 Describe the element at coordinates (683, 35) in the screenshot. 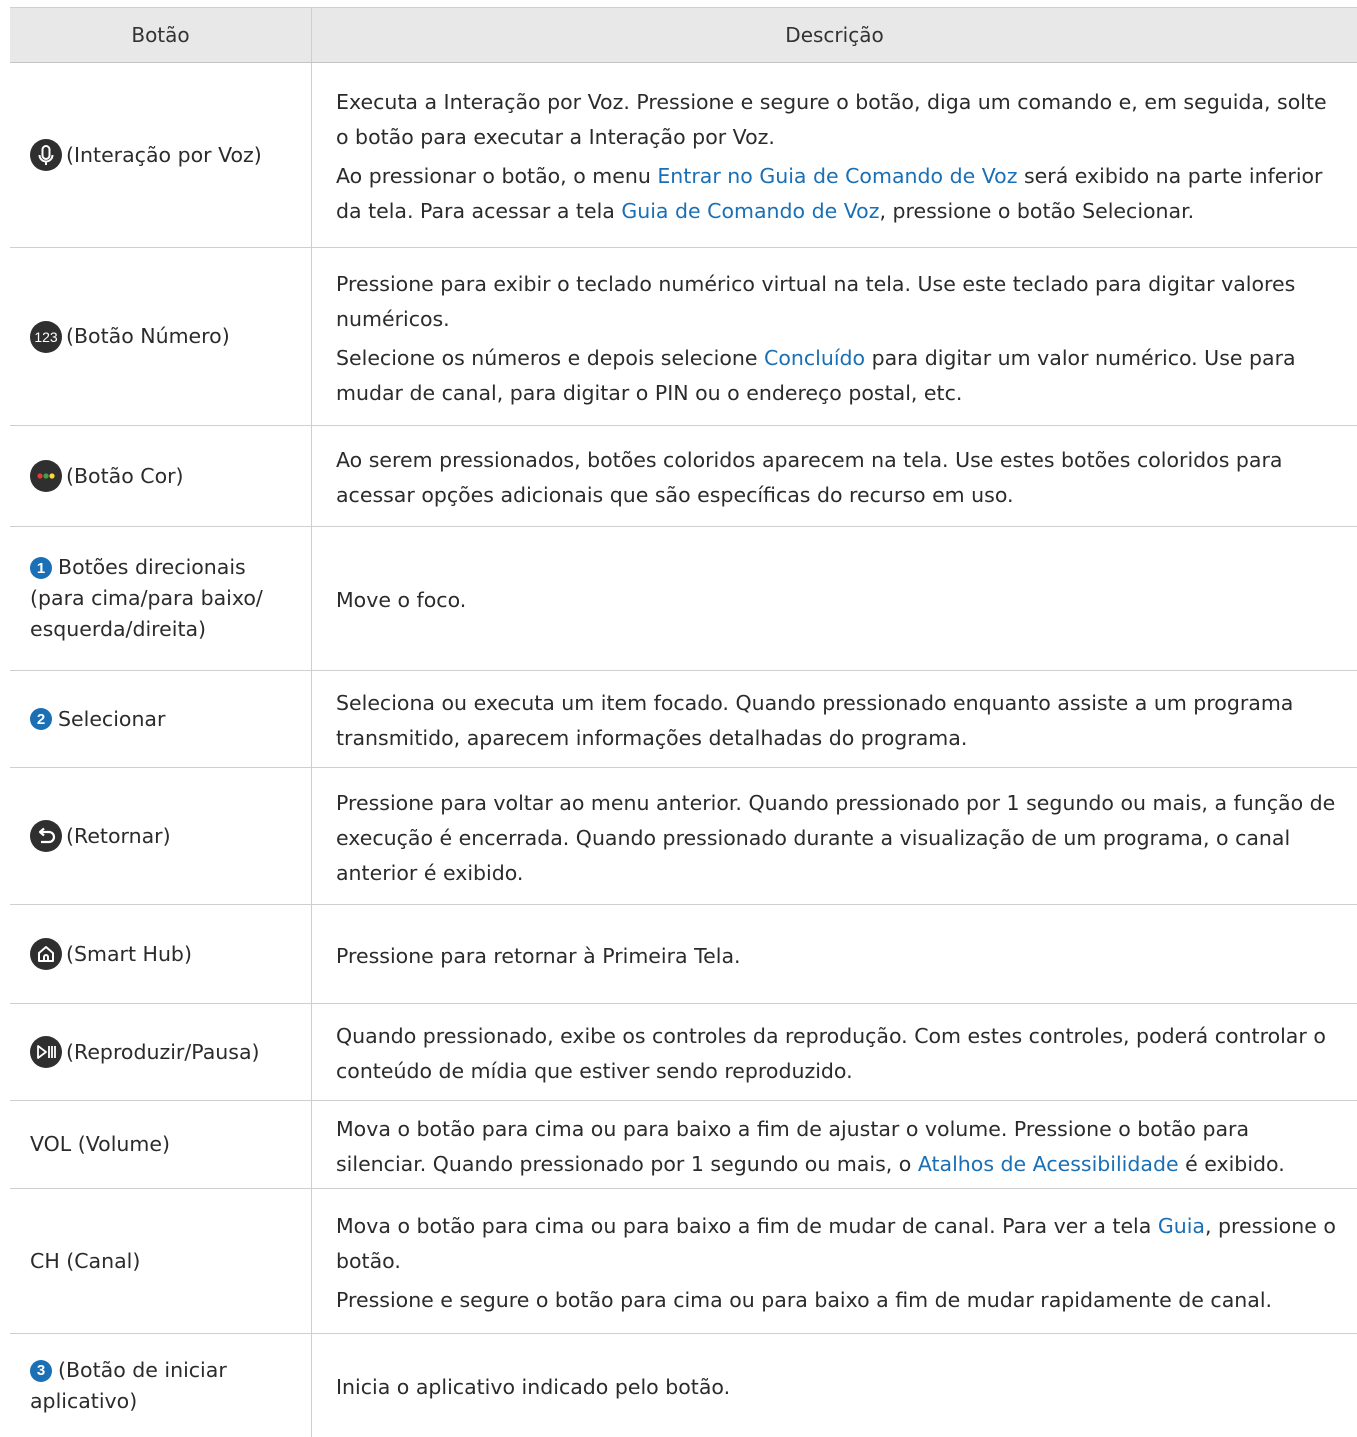

I see `table-header: Botão Descrição` at that location.